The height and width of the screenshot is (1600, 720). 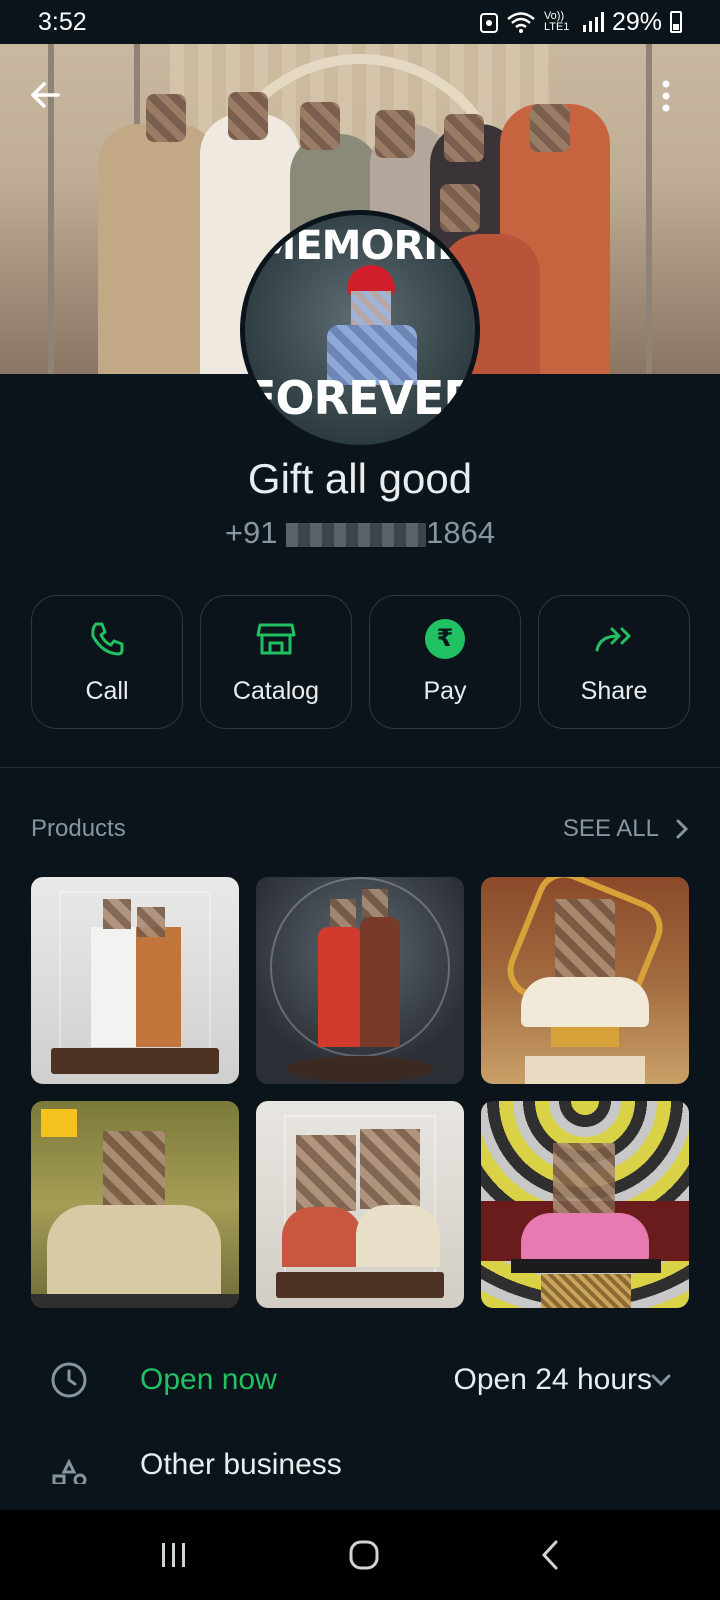 What do you see at coordinates (276, 662) in the screenshot?
I see `catalog-button: Catalog` at bounding box center [276, 662].